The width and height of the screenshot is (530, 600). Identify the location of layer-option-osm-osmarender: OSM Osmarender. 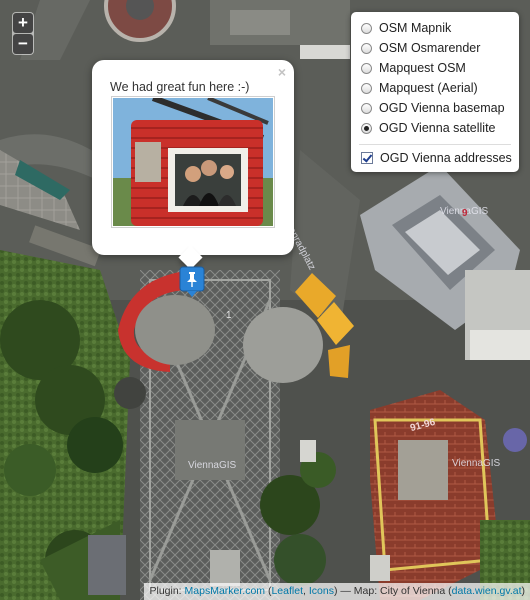
(420, 48).